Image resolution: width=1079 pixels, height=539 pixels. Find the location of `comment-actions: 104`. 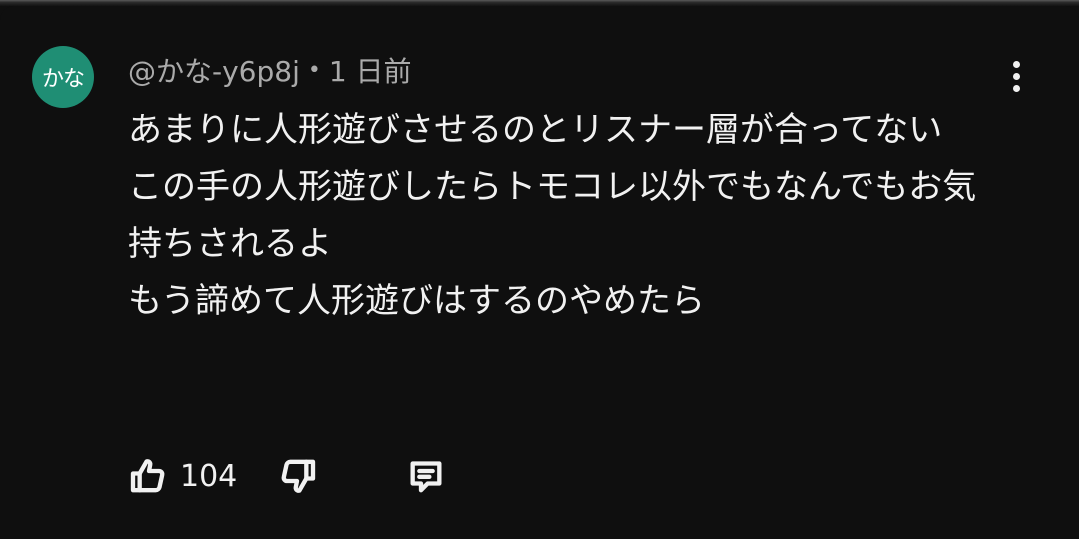

comment-actions: 104 is located at coordinates (287, 476).